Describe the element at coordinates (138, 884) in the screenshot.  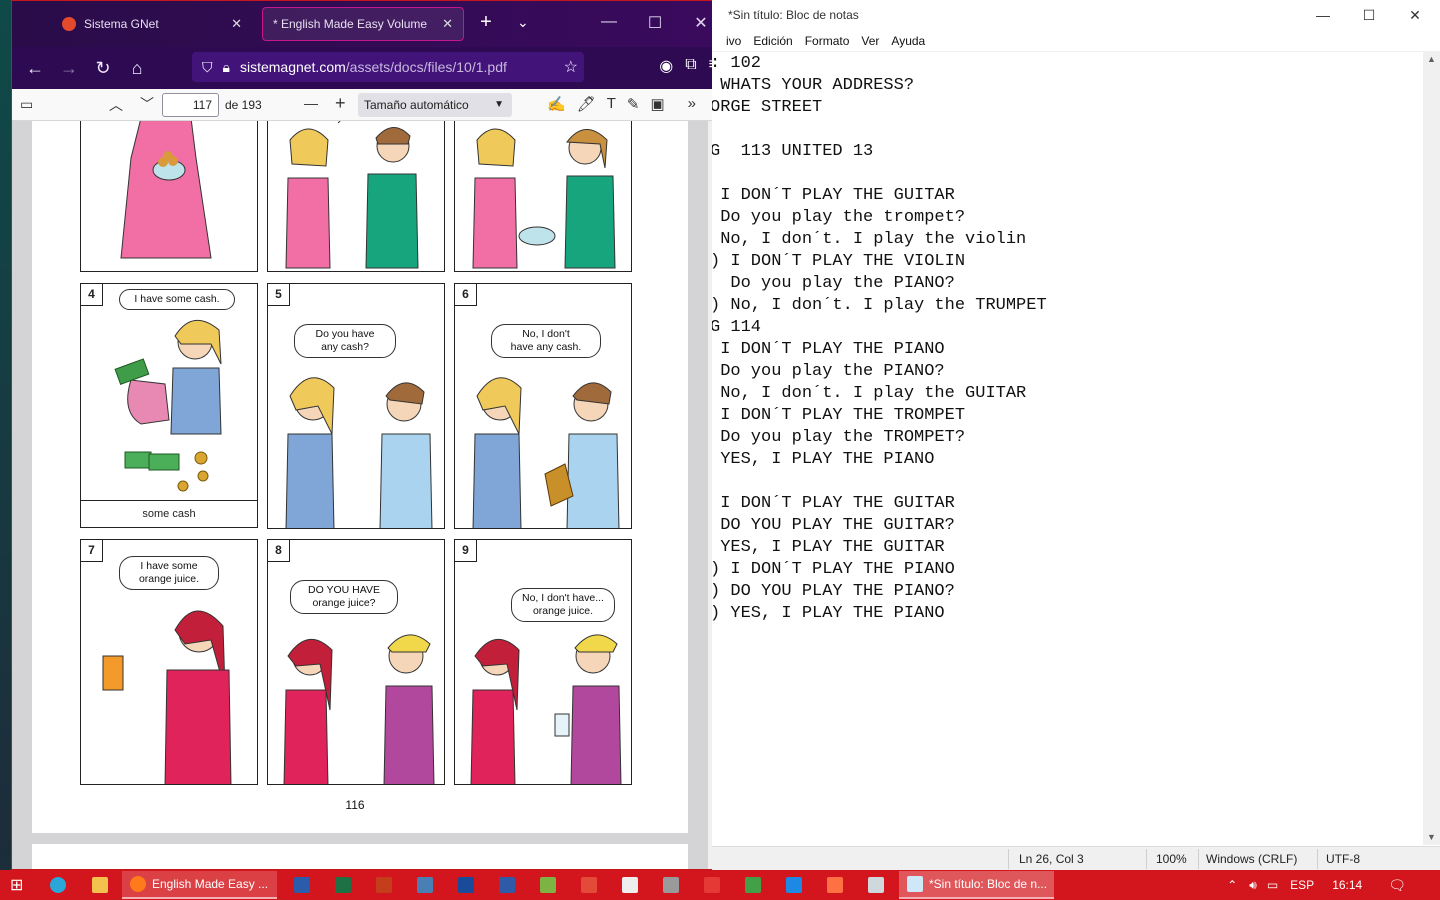
I see `firefox-icon` at that location.